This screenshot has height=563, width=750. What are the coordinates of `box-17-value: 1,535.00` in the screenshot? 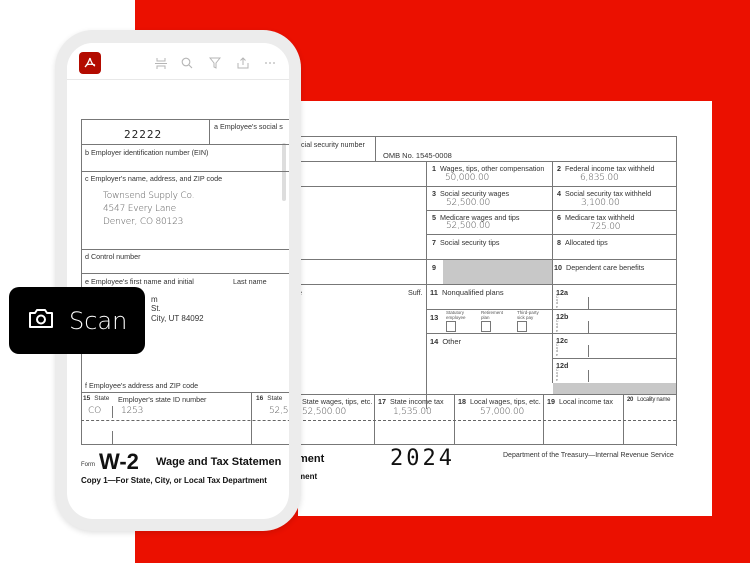 It's located at (412, 412).